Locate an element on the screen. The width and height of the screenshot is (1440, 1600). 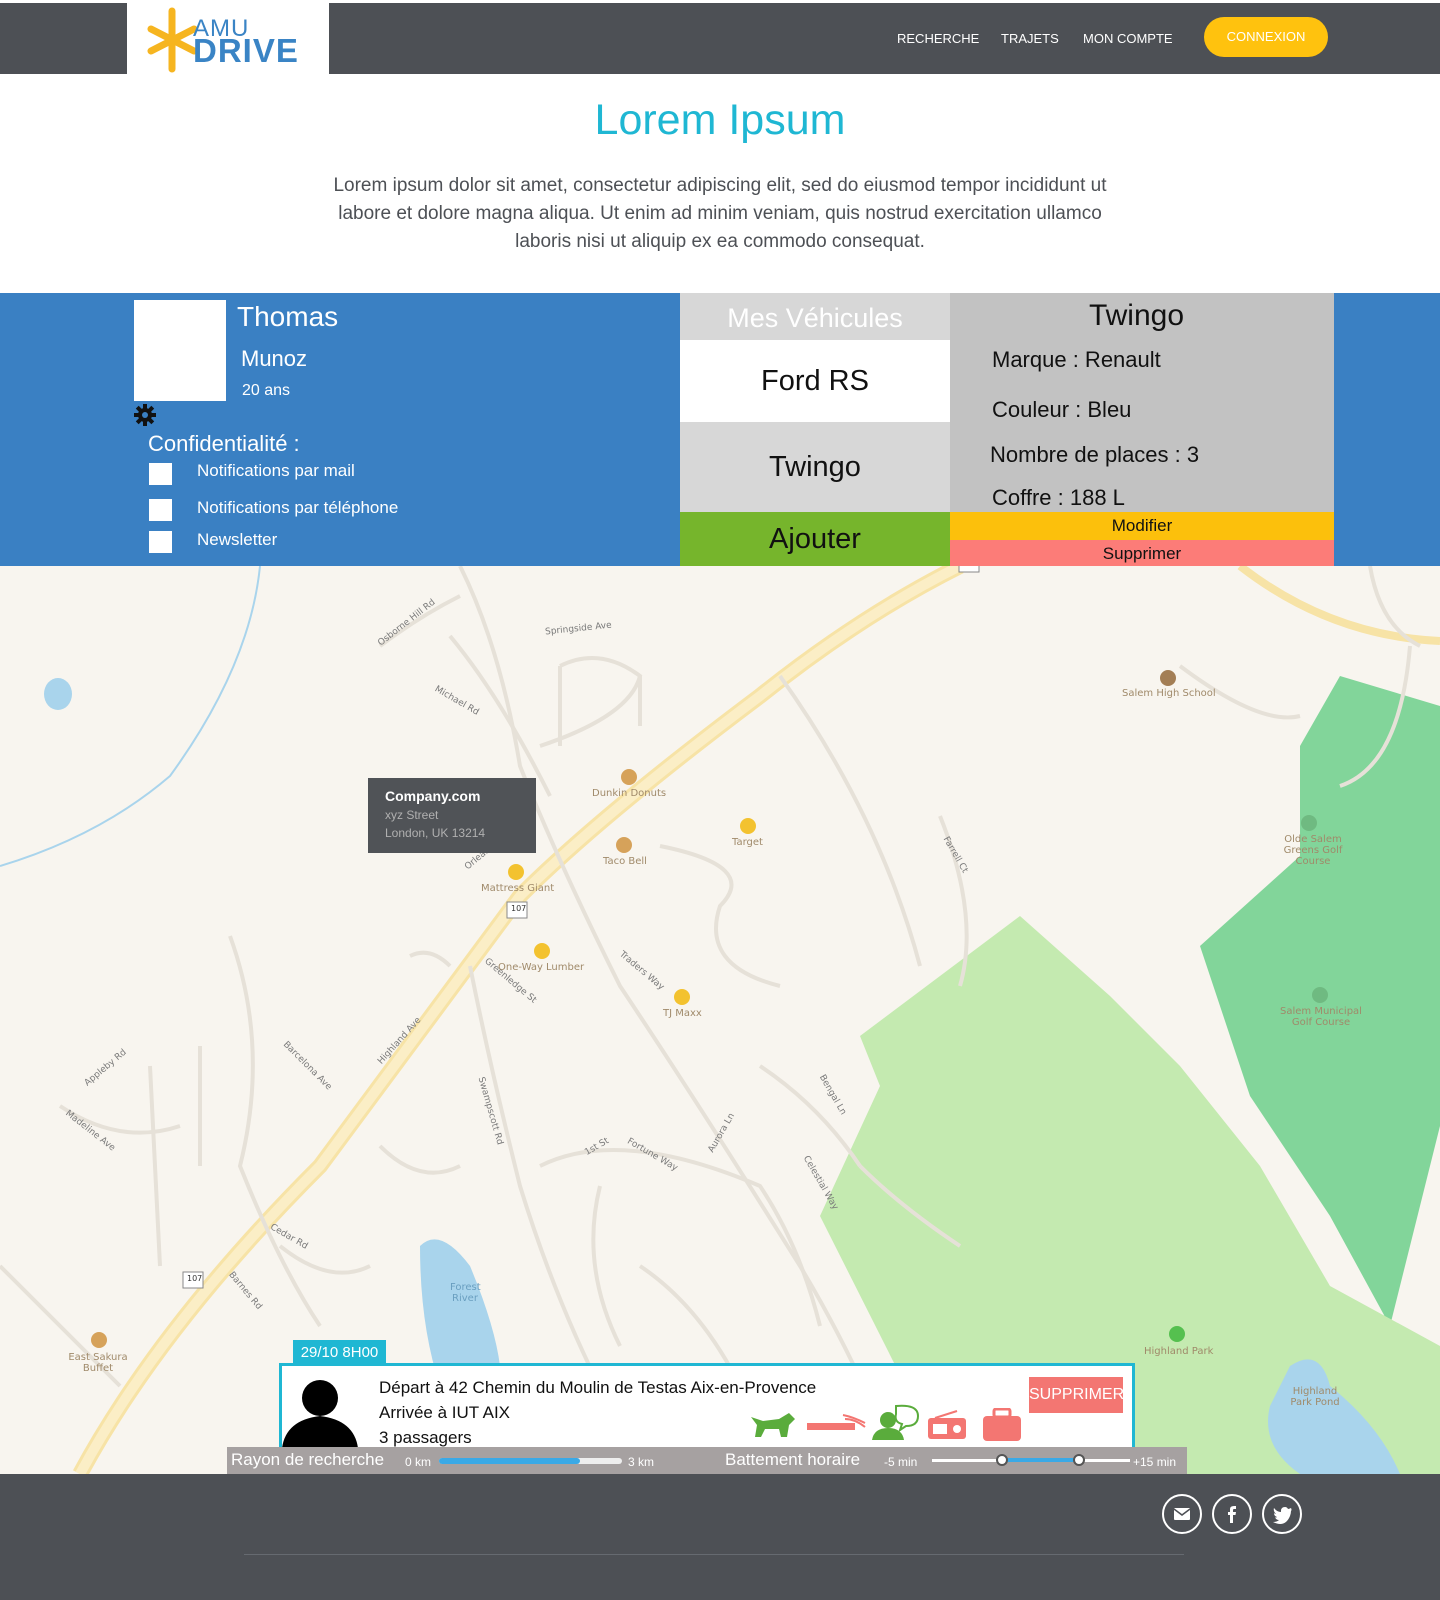
newsletter-checkbox is located at coordinates (160, 542).